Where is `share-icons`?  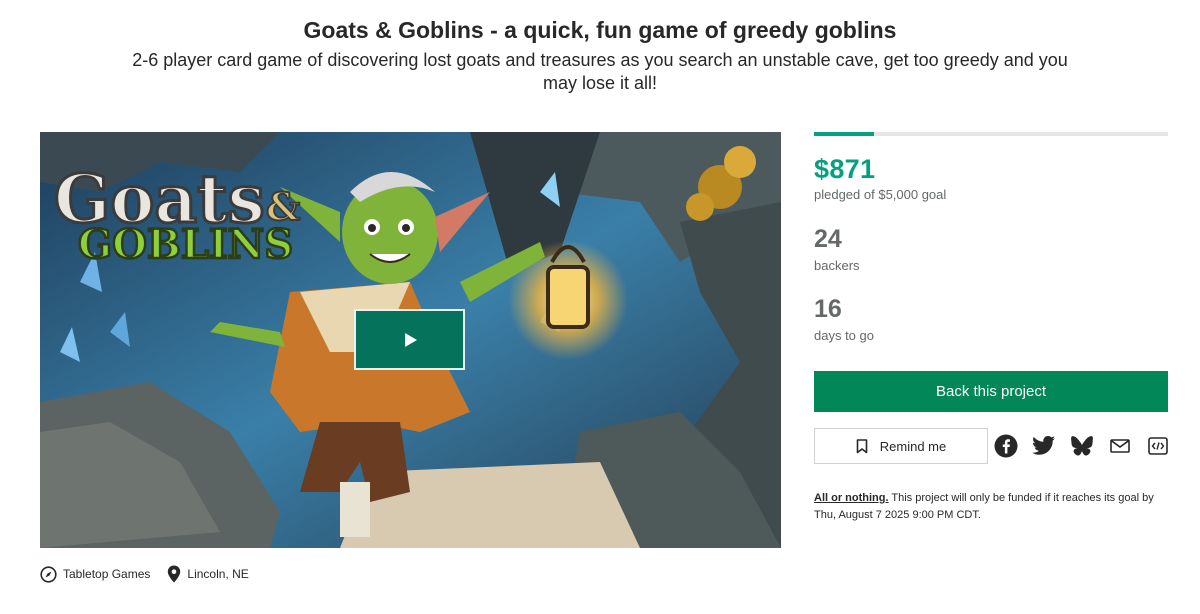
share-icons is located at coordinates (1082, 446).